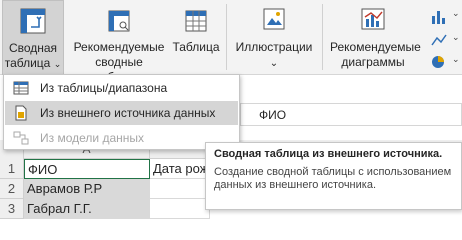 The width and height of the screenshot is (462, 240). I want to click on row-header: 2, so click(12, 189).